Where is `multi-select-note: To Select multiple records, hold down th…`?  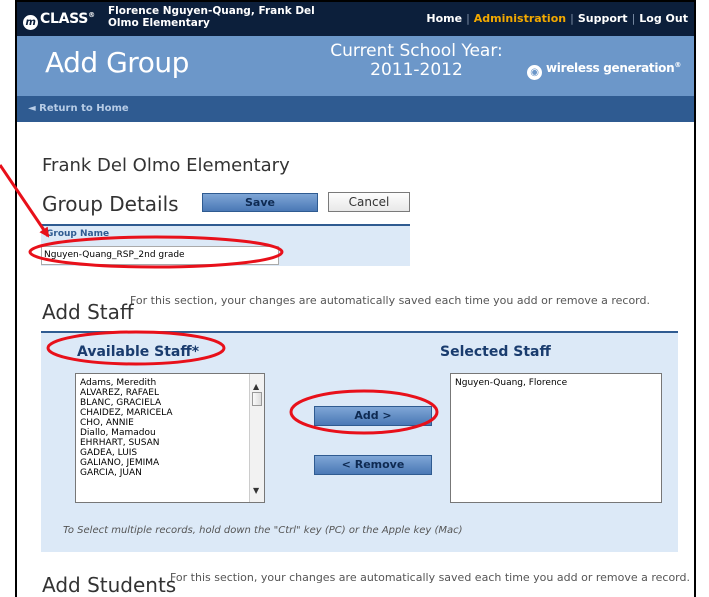
multi-select-note: To Select multiple records, hold down th… is located at coordinates (263, 530).